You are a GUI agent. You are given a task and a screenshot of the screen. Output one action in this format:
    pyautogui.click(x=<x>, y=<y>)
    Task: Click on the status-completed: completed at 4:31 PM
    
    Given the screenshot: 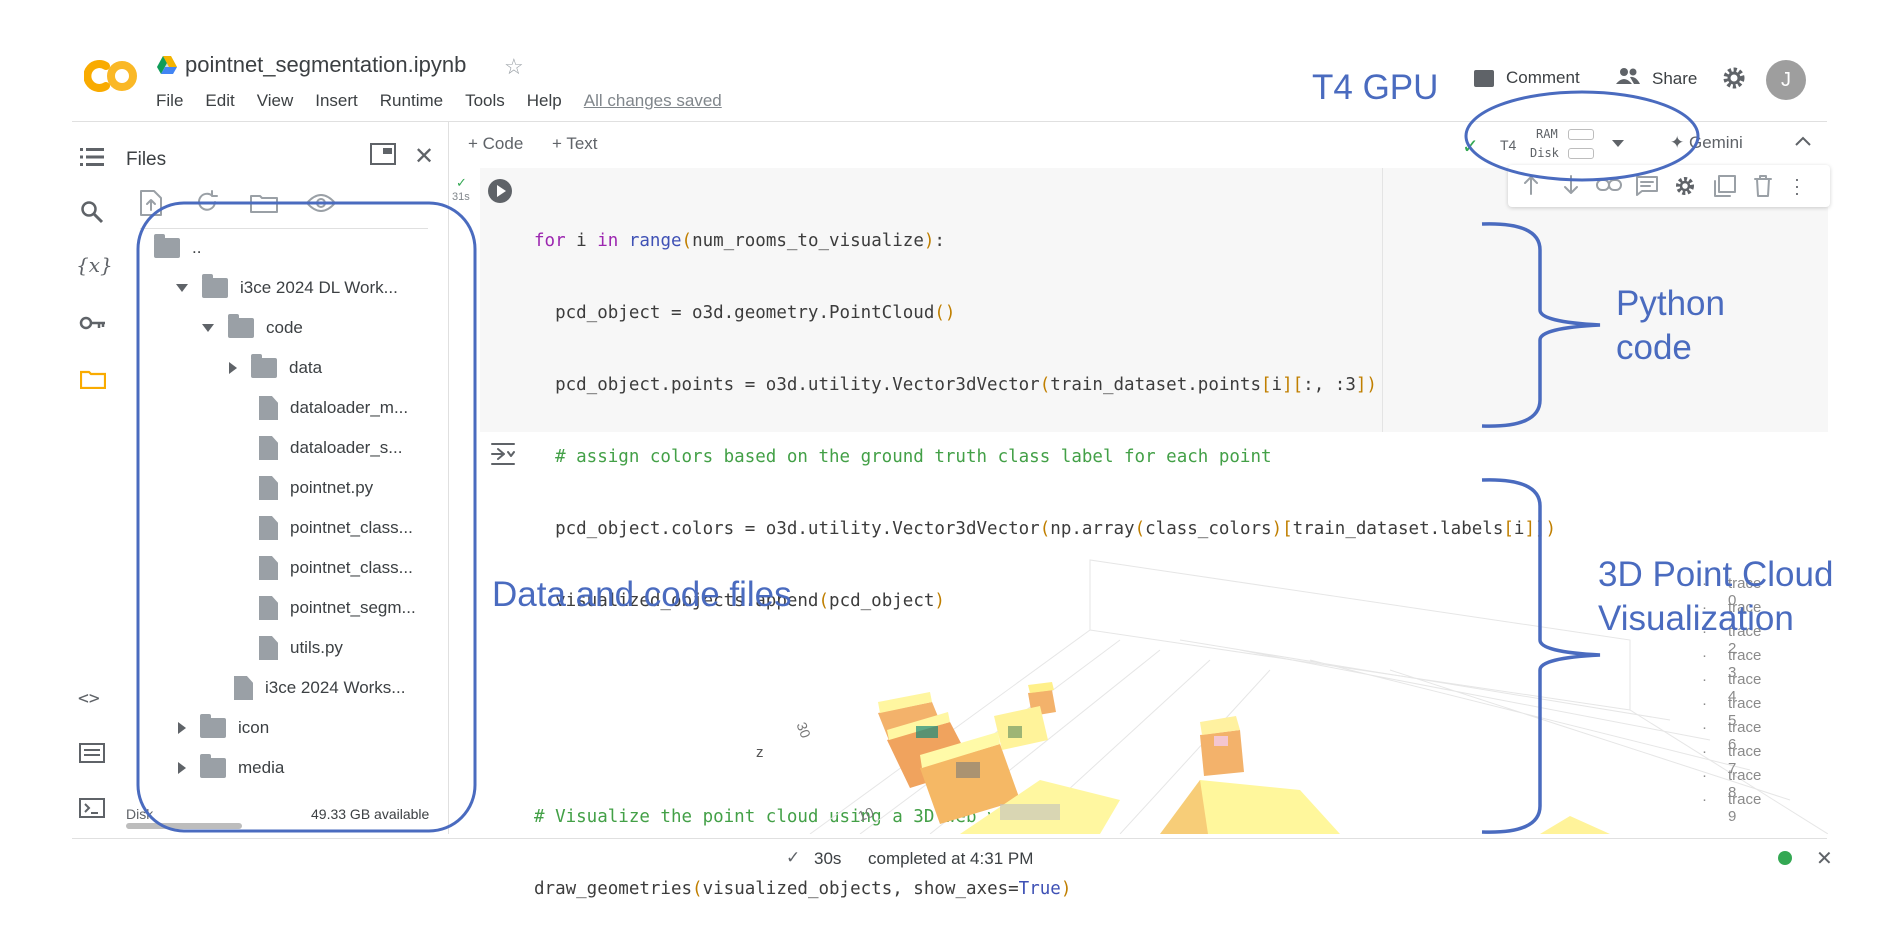 What is the action you would take?
    pyautogui.click(x=950, y=859)
    